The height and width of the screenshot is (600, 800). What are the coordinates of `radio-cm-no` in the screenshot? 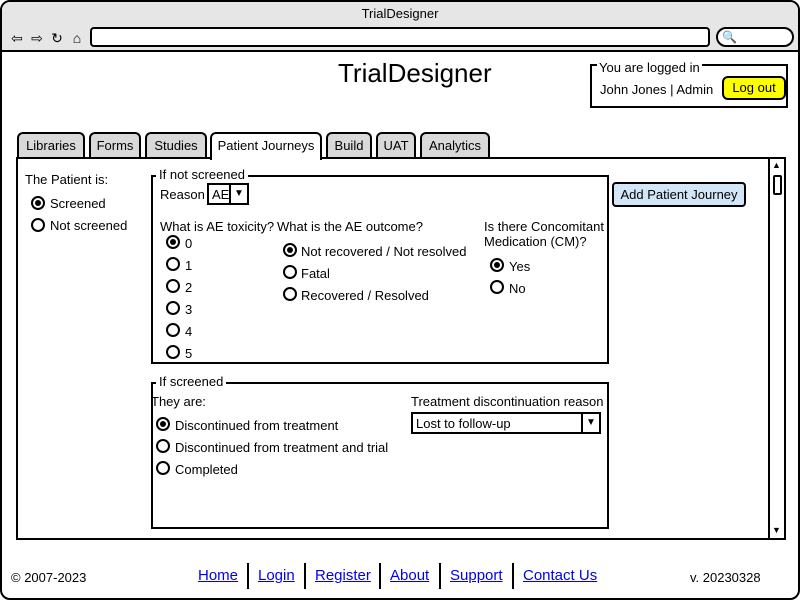 It's located at (497, 287).